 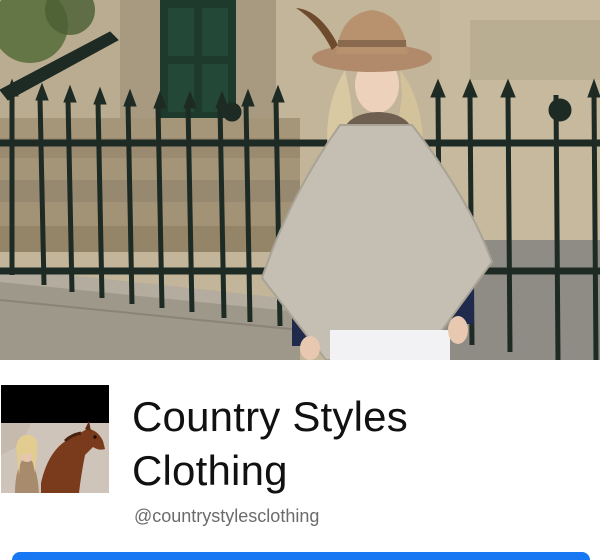 I want to click on page-handle: @countrystylesclothing, so click(x=227, y=516).